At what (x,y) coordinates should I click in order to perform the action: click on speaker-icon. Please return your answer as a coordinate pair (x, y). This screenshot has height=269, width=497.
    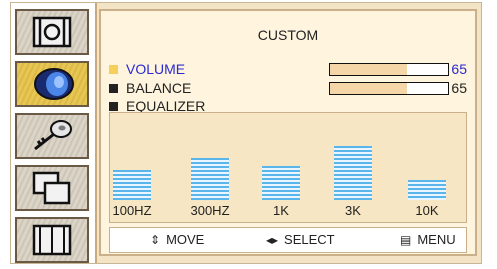
    Looking at the image, I should click on (54, 84).